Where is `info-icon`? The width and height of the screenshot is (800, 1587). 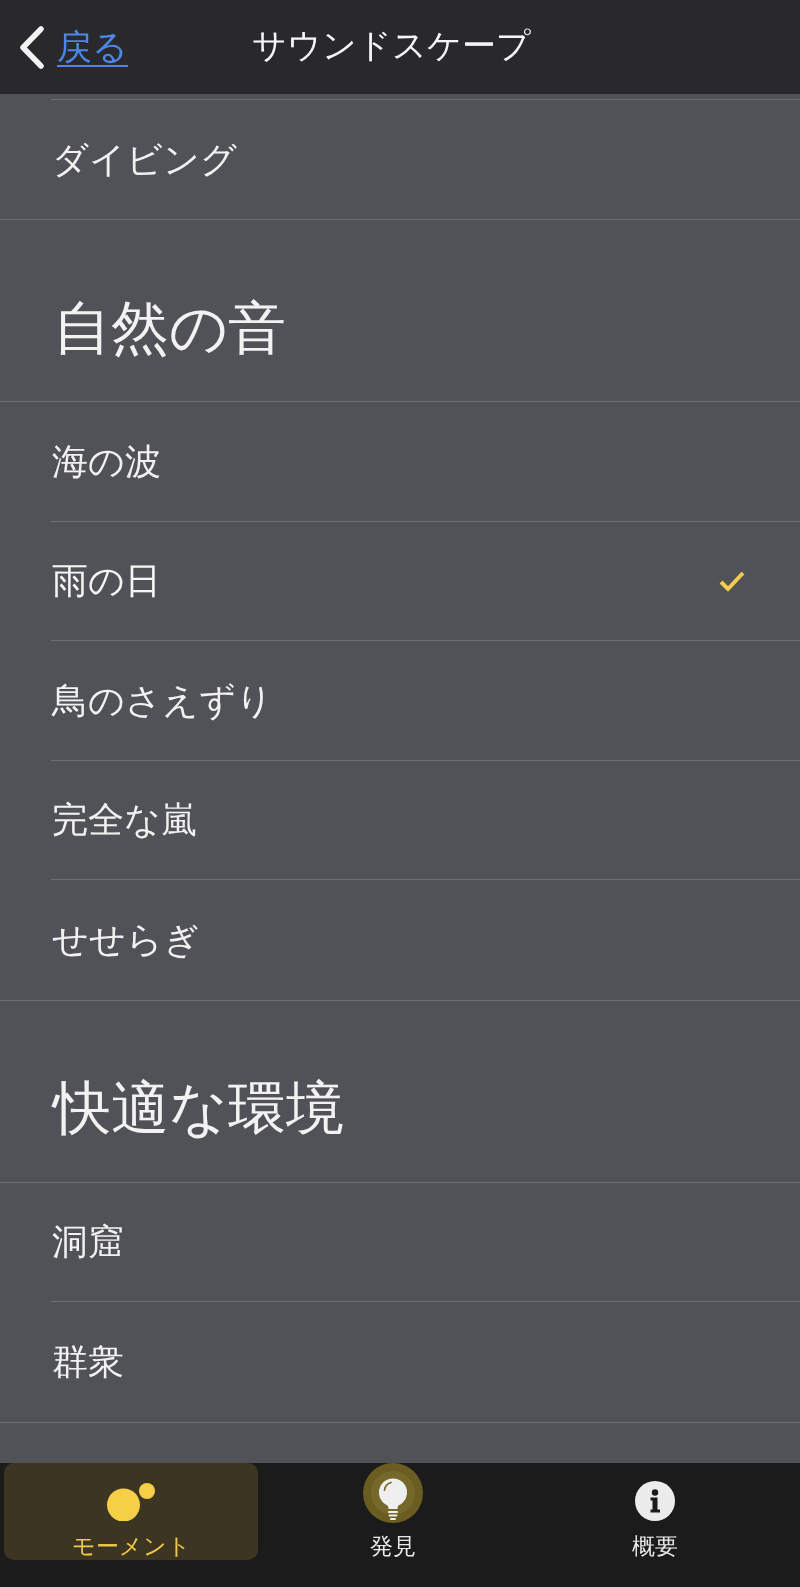 info-icon is located at coordinates (655, 1501).